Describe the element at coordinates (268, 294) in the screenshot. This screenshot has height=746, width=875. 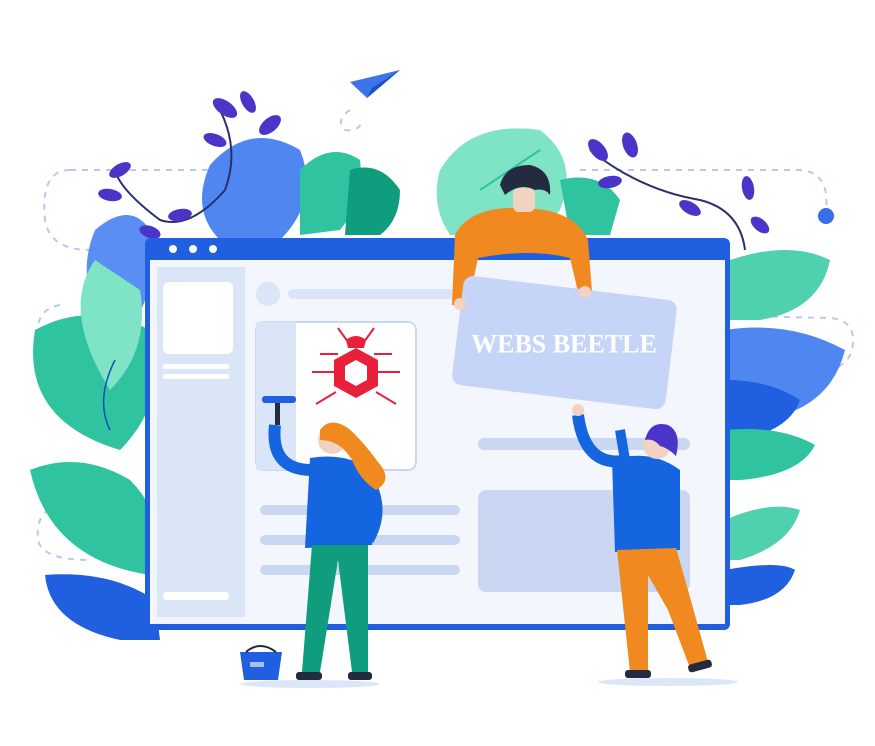
I see `avatar-placeholder` at that location.